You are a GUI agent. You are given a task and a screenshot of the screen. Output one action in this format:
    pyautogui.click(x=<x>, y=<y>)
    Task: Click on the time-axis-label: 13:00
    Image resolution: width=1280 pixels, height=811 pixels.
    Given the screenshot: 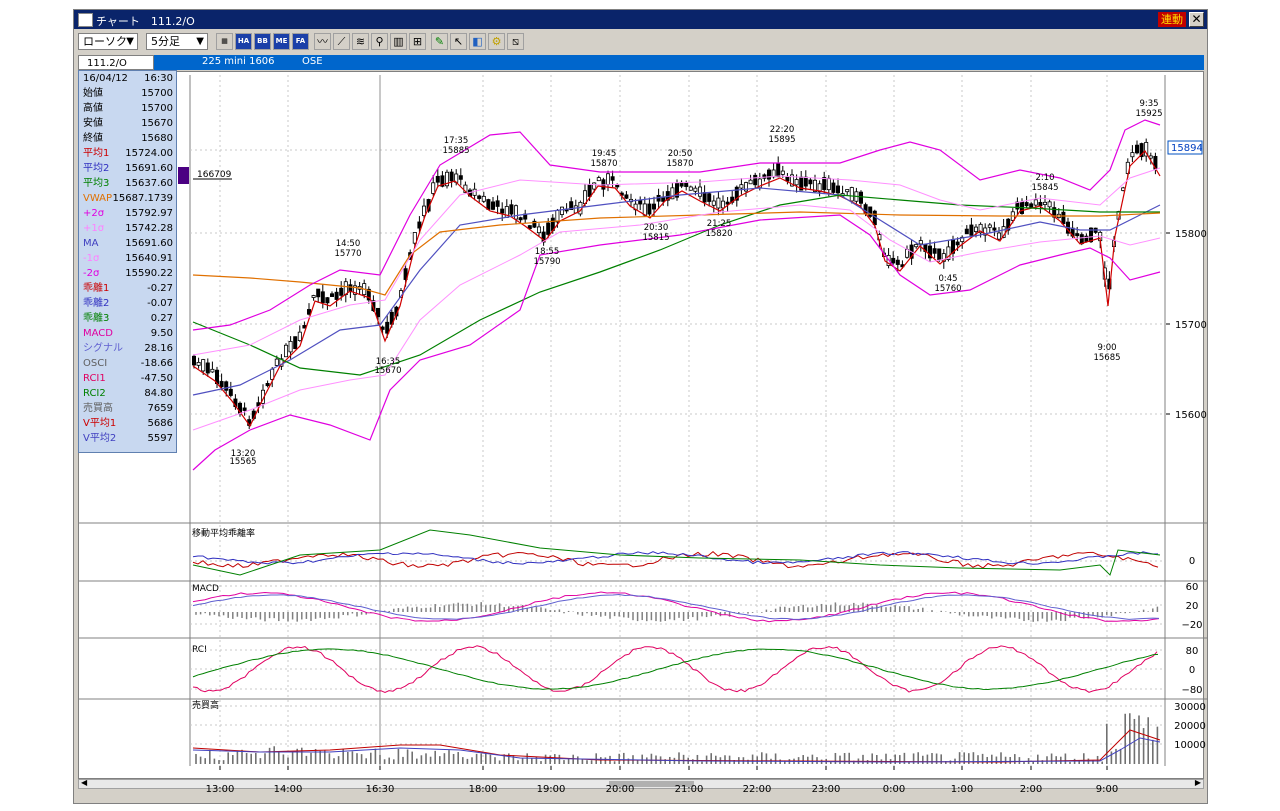 What is the action you would take?
    pyautogui.click(x=220, y=789)
    